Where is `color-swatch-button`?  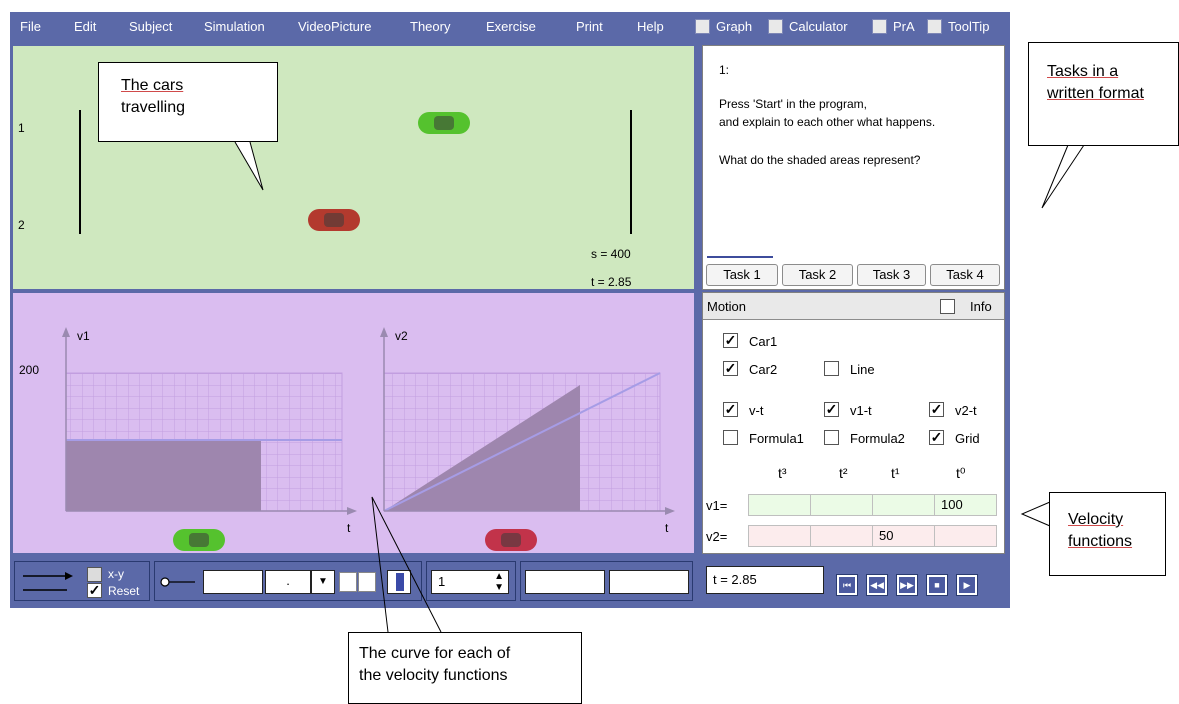
color-swatch-button is located at coordinates (399, 582).